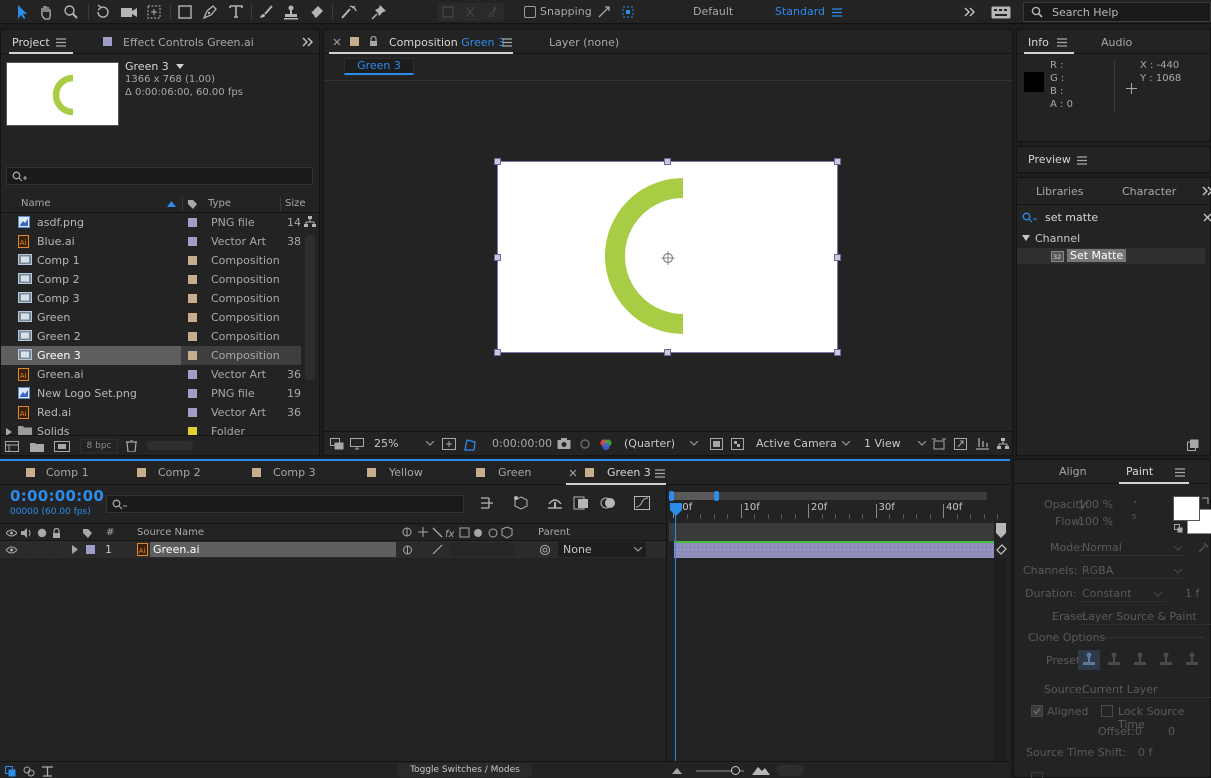  I want to click on offset-x: 0, so click(1138, 731).